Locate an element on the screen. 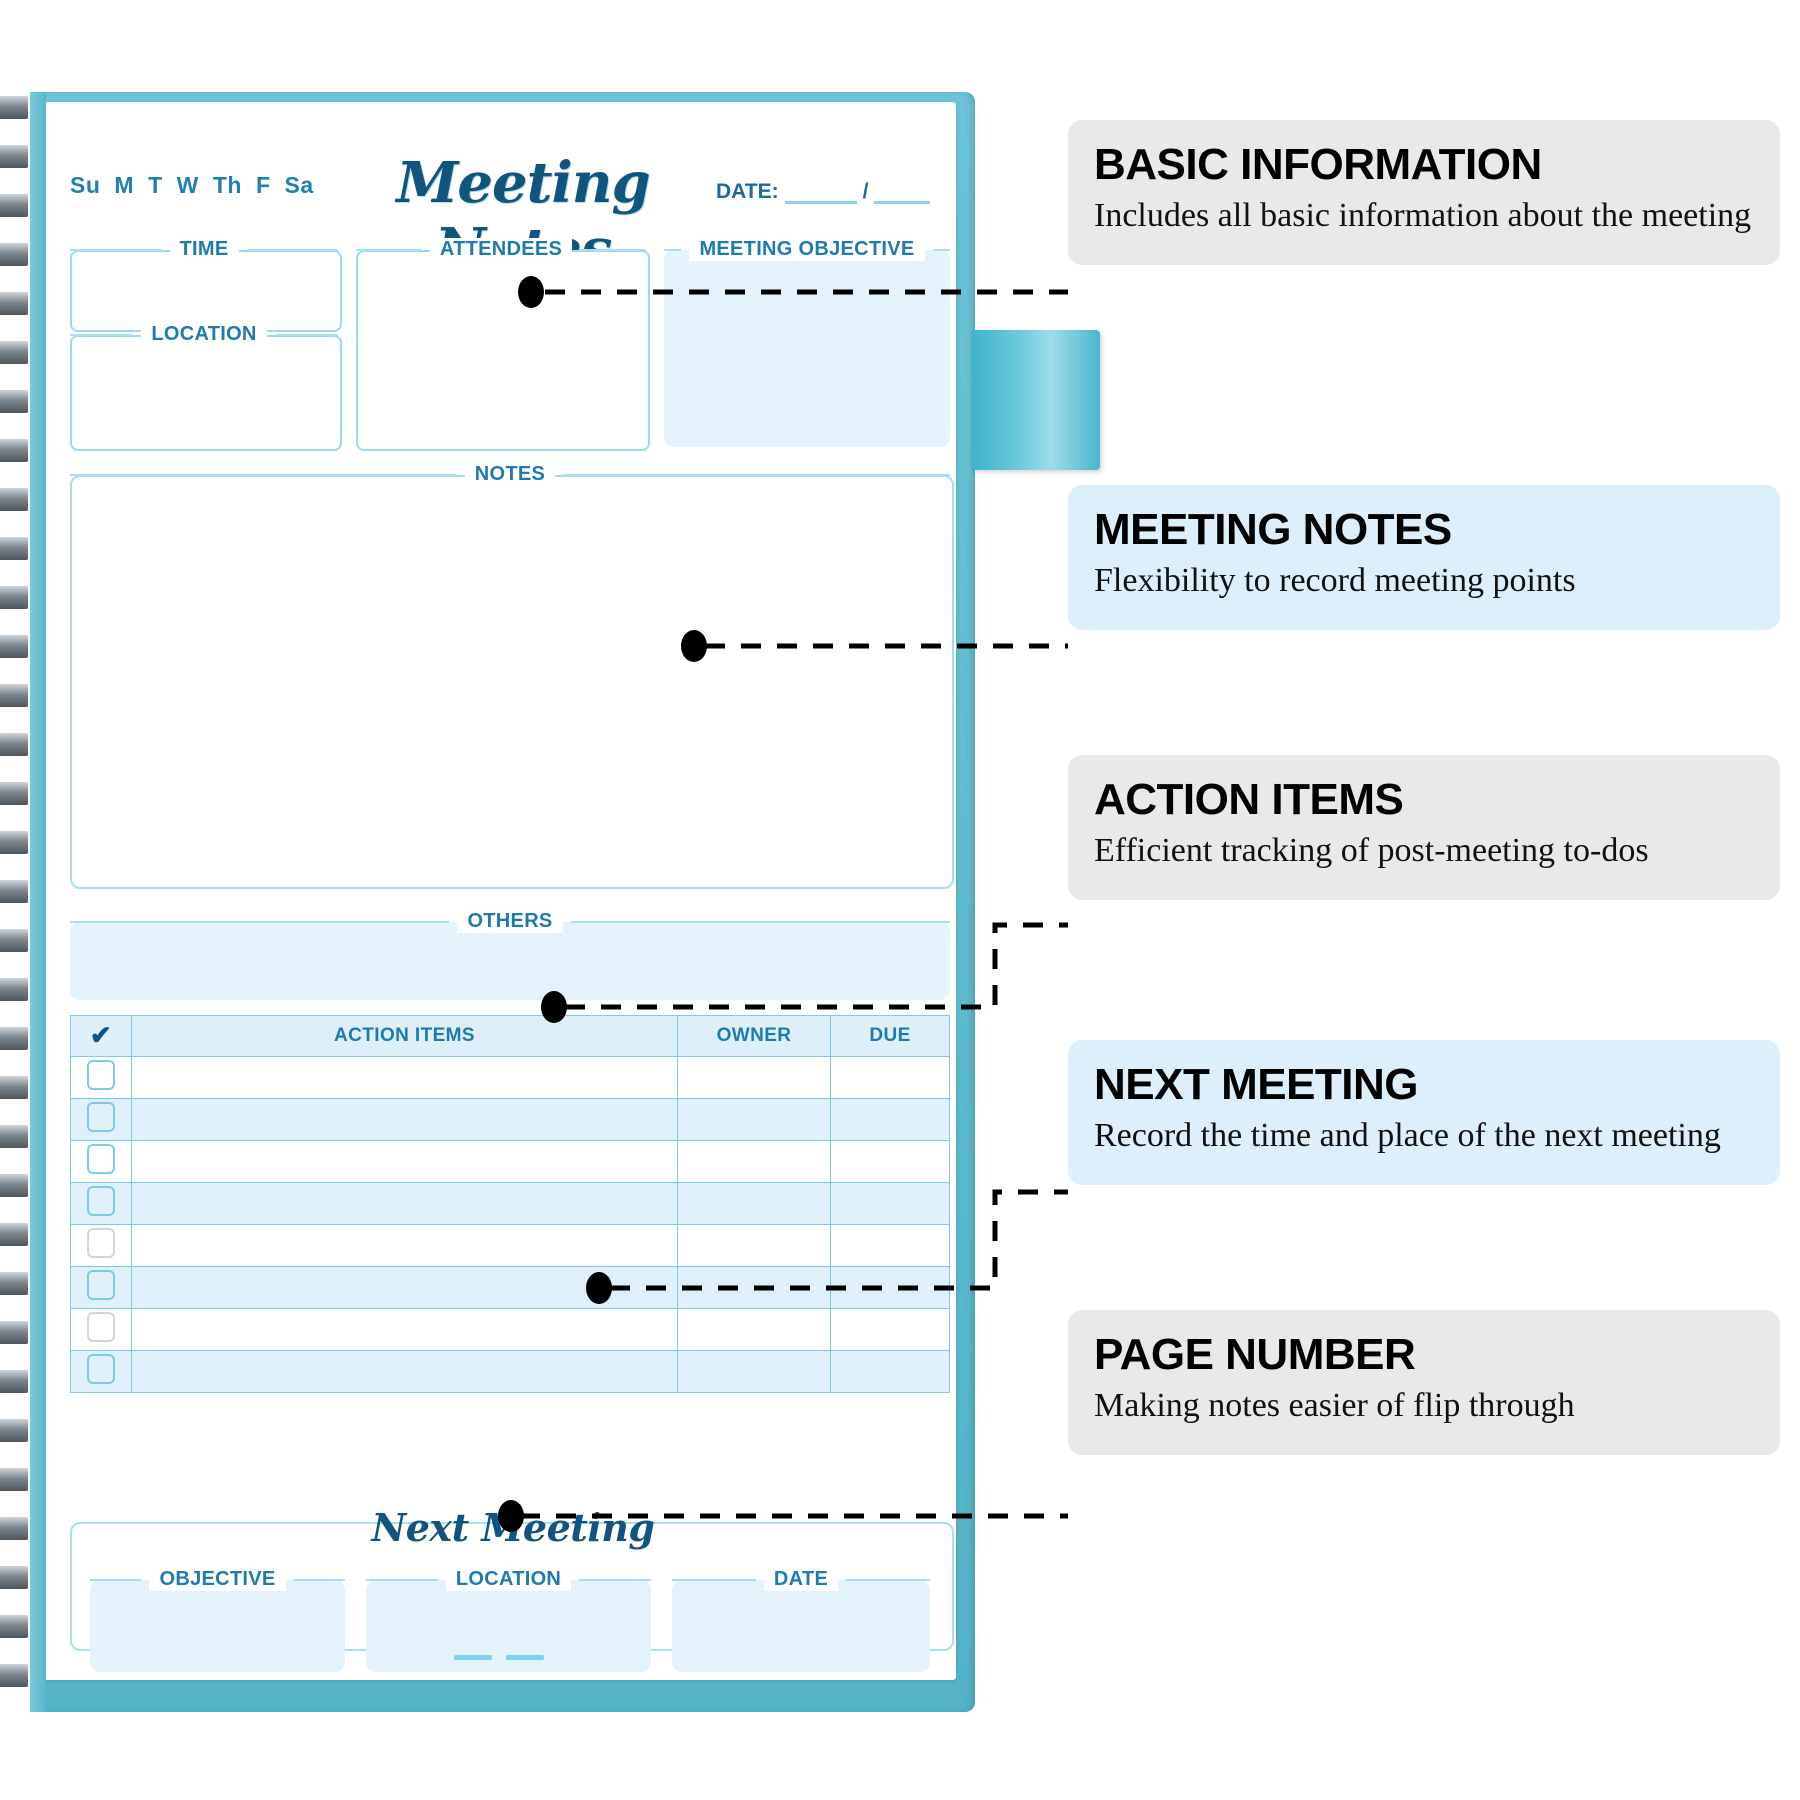  field-location: LOCATION is located at coordinates (206, 387).